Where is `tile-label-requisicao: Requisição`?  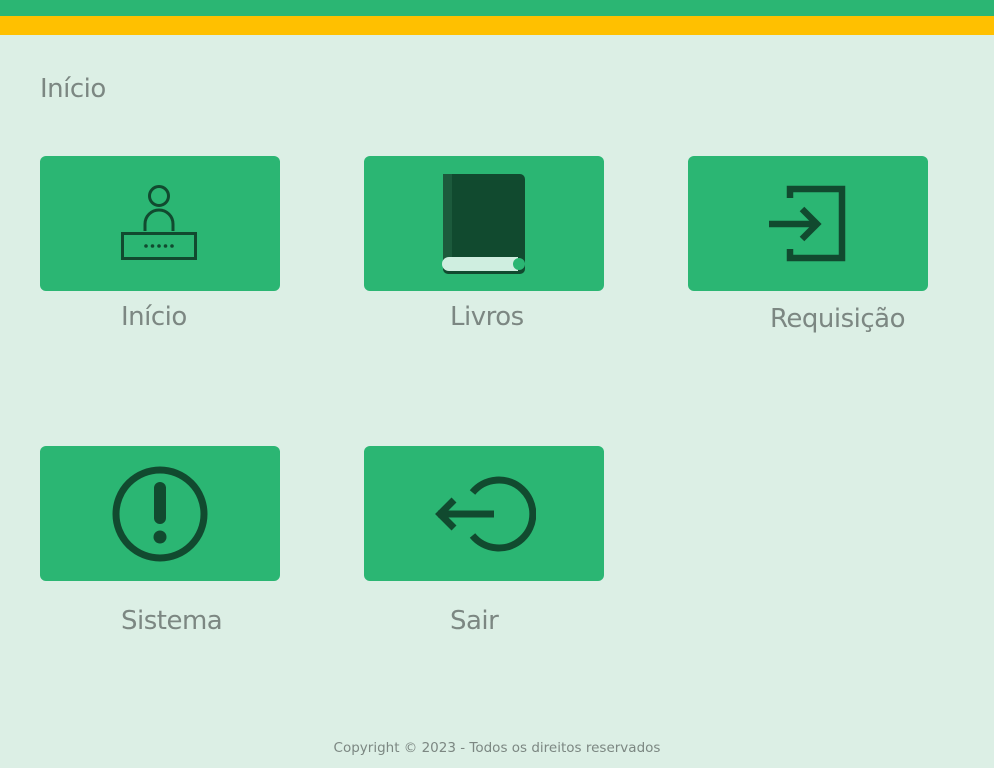 tile-label-requisicao: Requisição is located at coordinates (838, 319).